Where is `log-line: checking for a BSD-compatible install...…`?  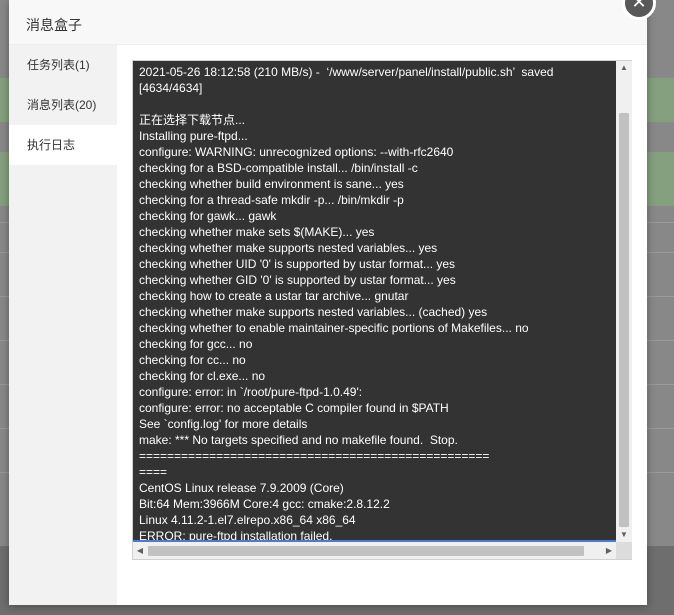 log-line: checking for a BSD-compatible install...… is located at coordinates (278, 168).